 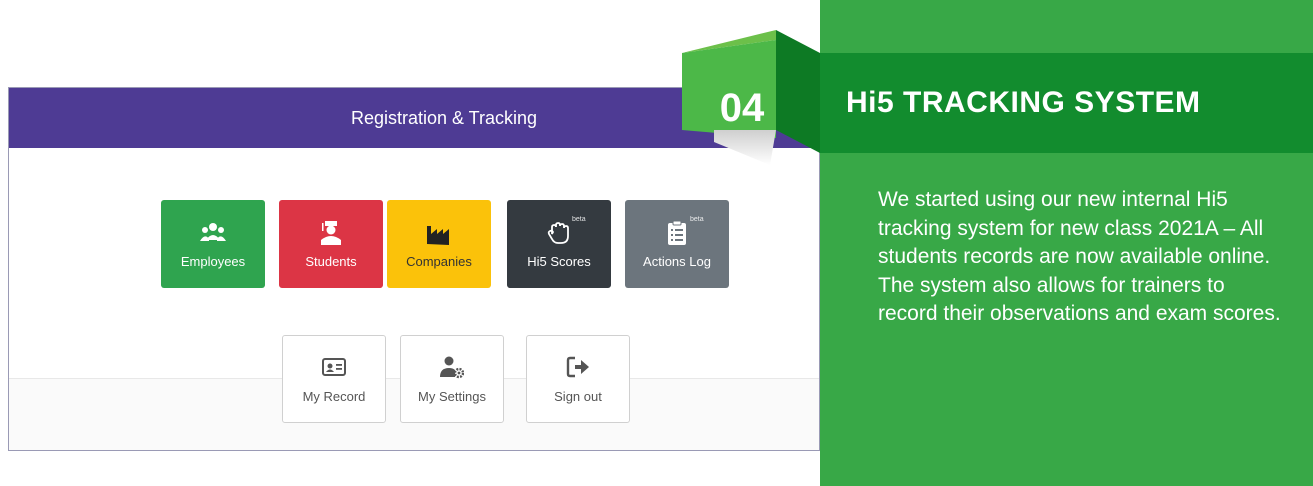 I want to click on factory-icon, so click(x=439, y=233).